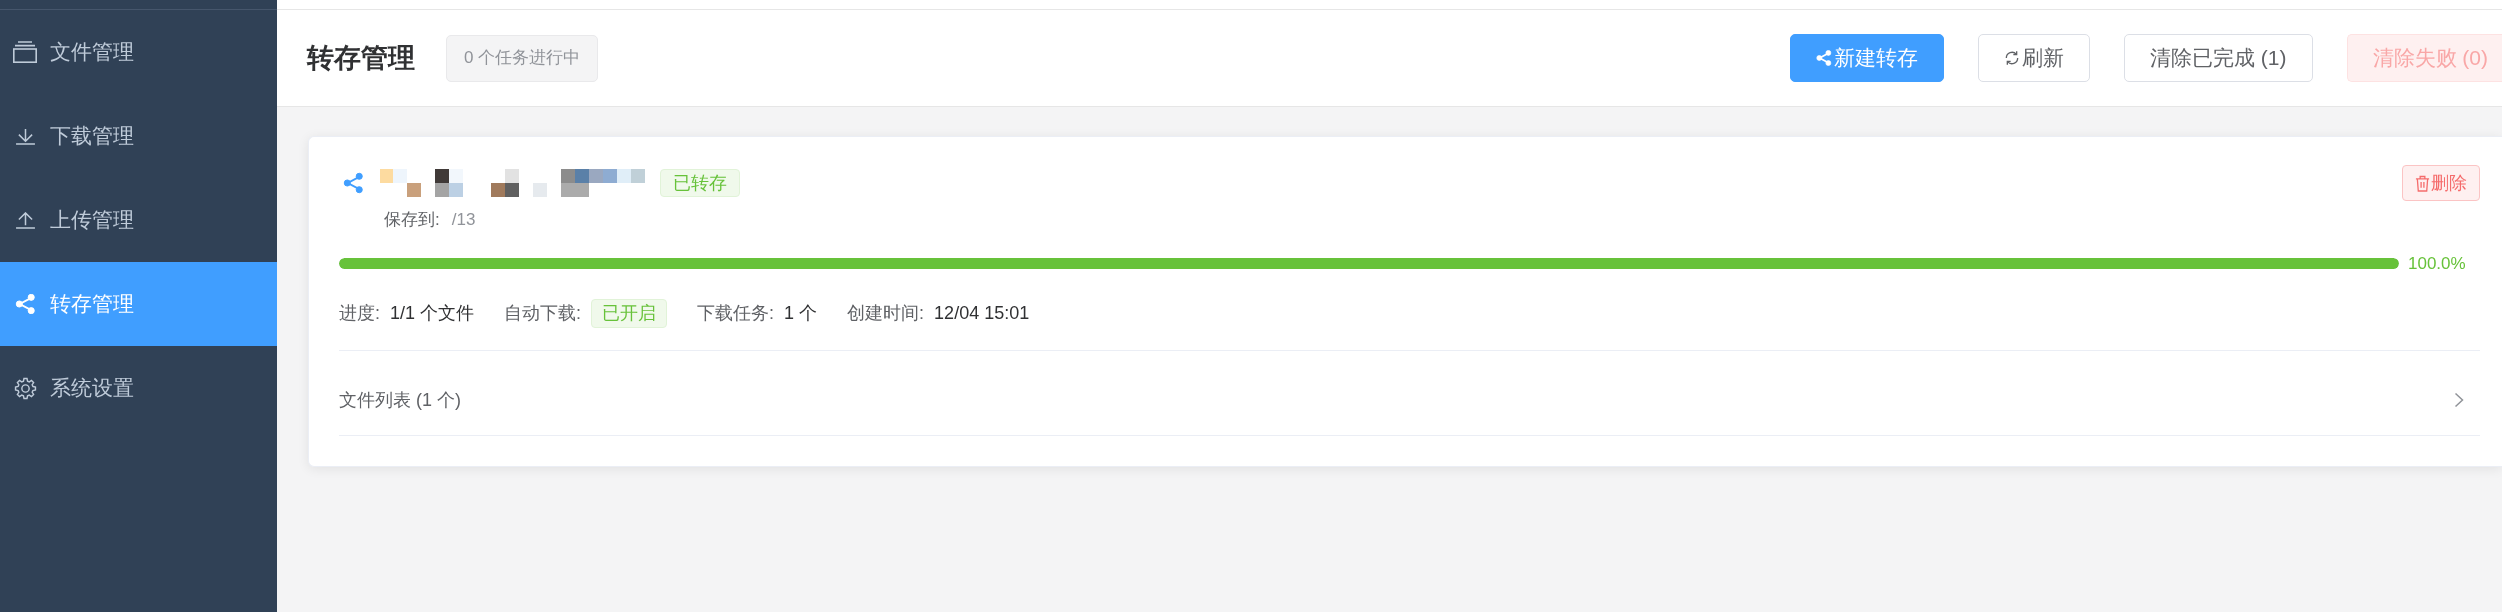 The height and width of the screenshot is (612, 2502). I want to click on tray-stack-icon, so click(25, 52).